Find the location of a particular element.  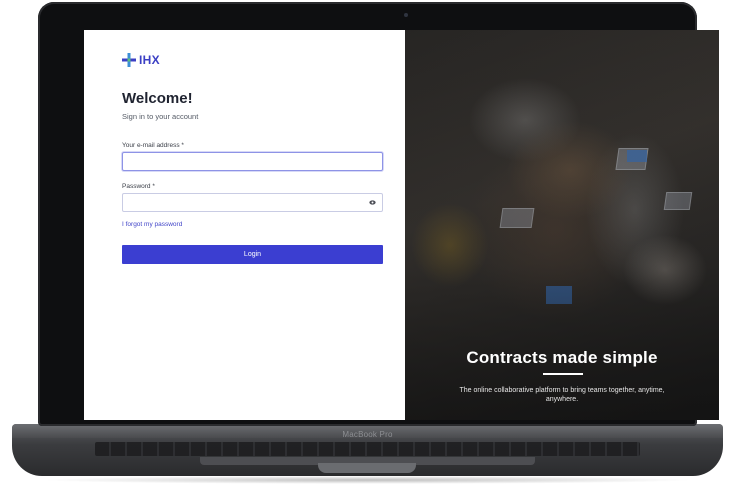

email-field is located at coordinates (252, 161).